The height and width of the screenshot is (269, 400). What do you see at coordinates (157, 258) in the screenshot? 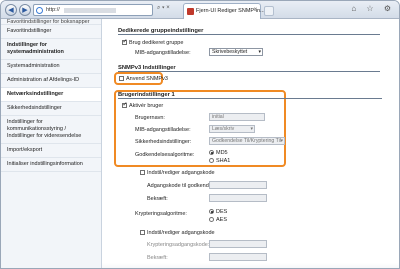
I see `enc-confirm-label: Bekræft:` at bounding box center [157, 258].